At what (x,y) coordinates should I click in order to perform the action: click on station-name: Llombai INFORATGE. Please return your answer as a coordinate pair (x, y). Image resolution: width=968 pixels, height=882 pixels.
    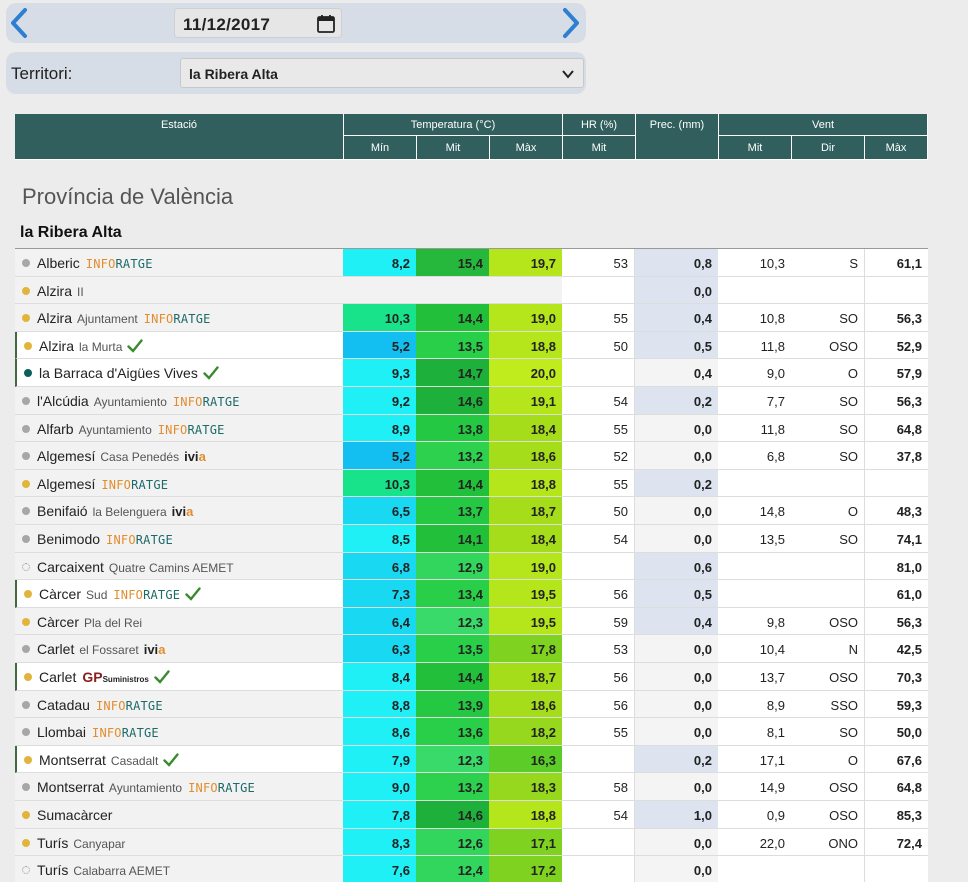
    Looking at the image, I should click on (98, 732).